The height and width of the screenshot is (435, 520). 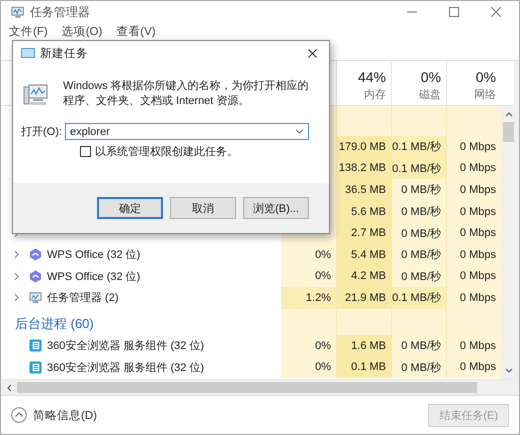 What do you see at coordinates (166, 151) in the screenshot?
I see `checkbox-label: 以系统管理权限创建此任务。` at bounding box center [166, 151].